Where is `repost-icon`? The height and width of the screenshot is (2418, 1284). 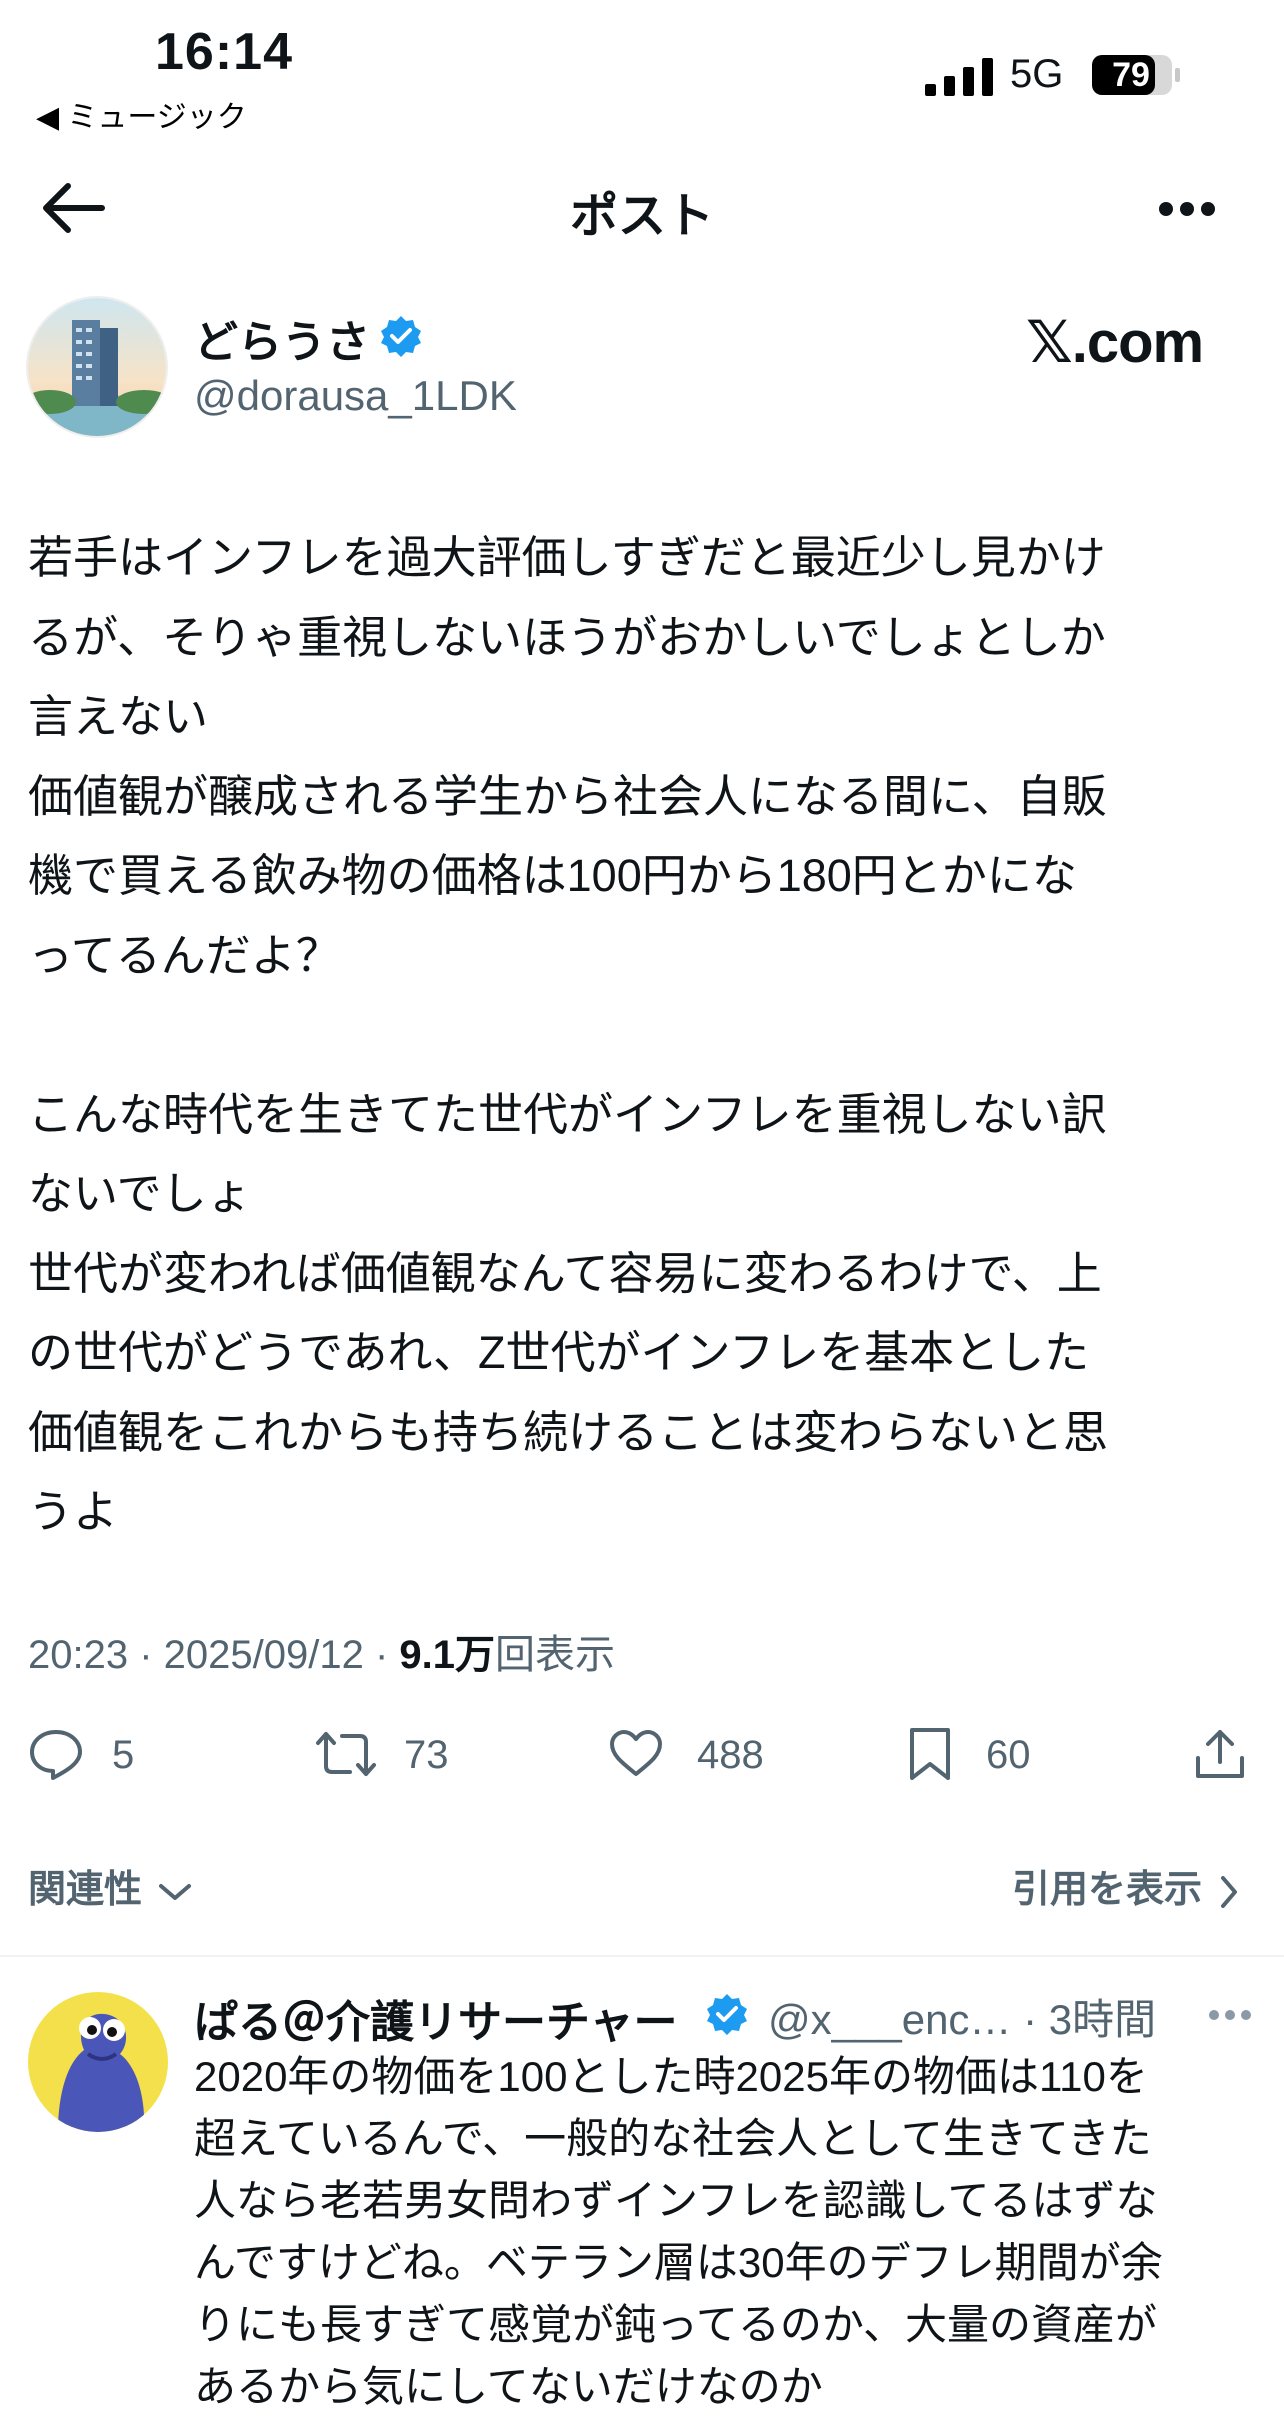 repost-icon is located at coordinates (346, 1754).